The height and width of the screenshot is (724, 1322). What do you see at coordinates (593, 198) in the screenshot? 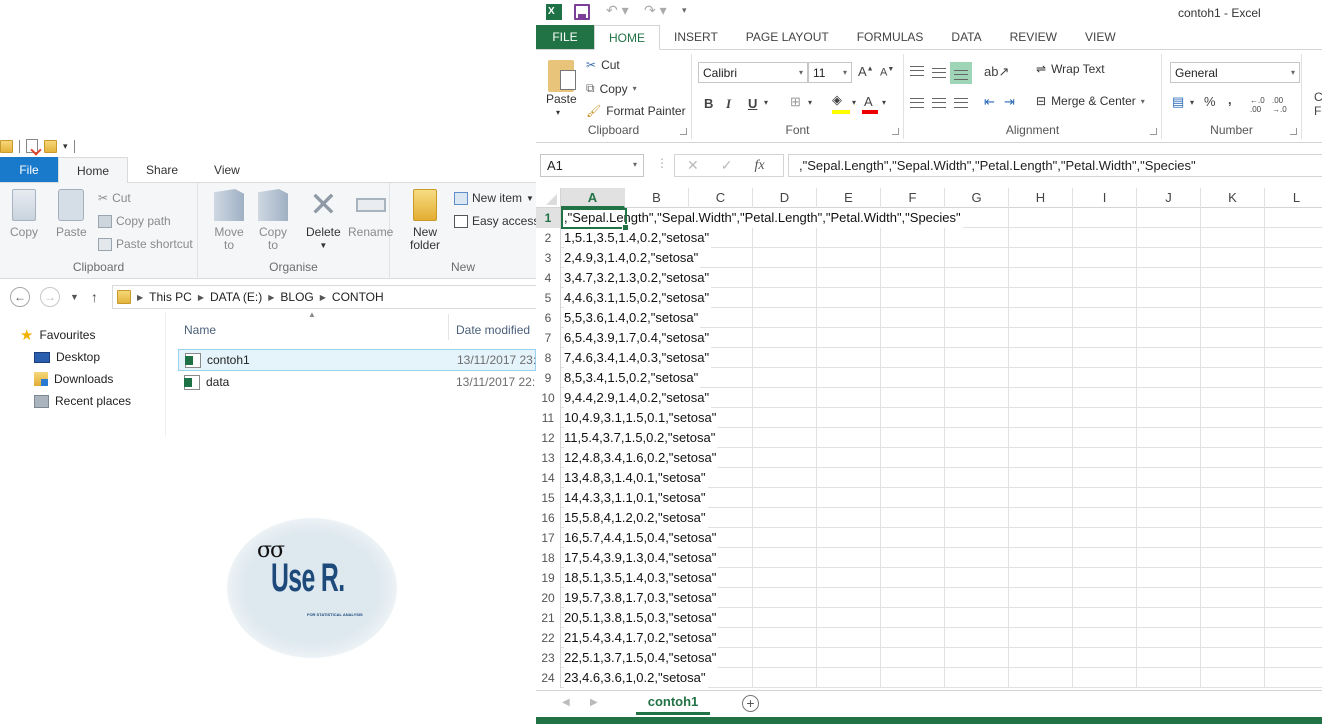
I see `column-header-a: A` at bounding box center [593, 198].